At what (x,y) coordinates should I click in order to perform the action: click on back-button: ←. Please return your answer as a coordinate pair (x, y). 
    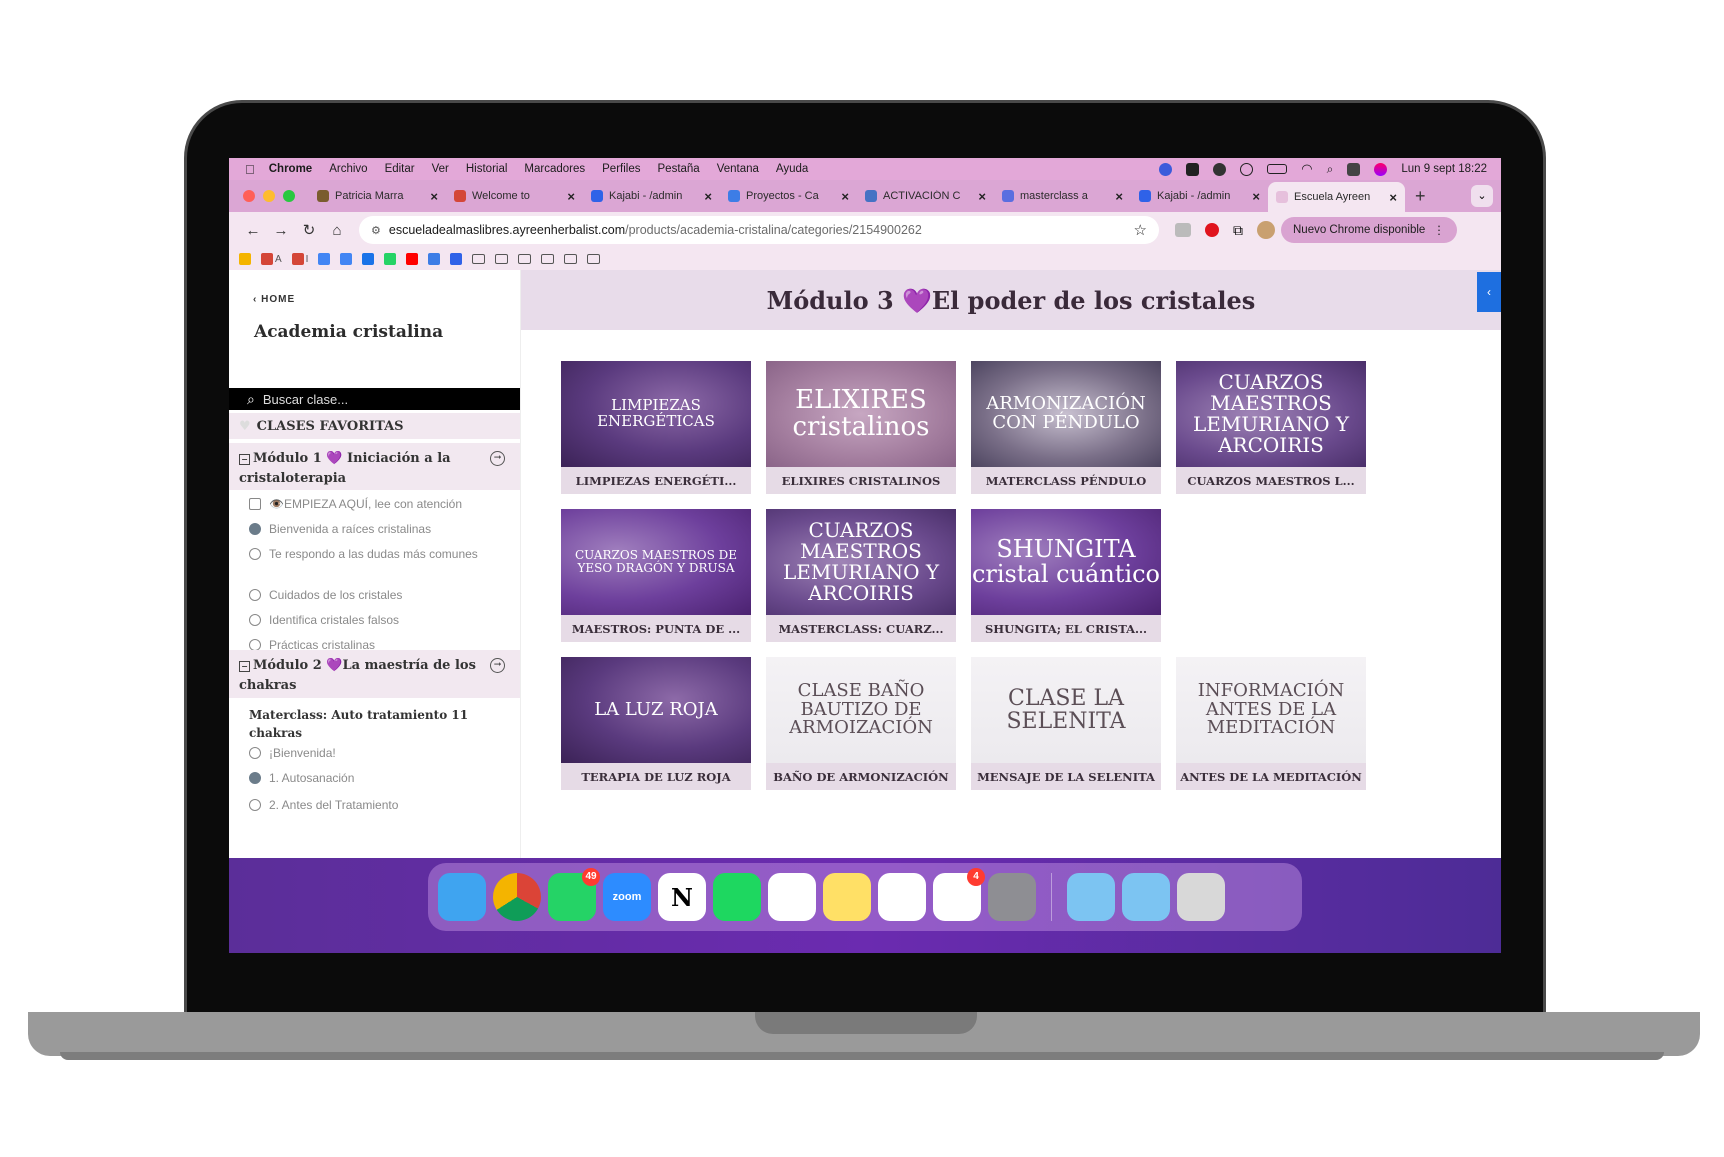
    Looking at the image, I should click on (253, 230).